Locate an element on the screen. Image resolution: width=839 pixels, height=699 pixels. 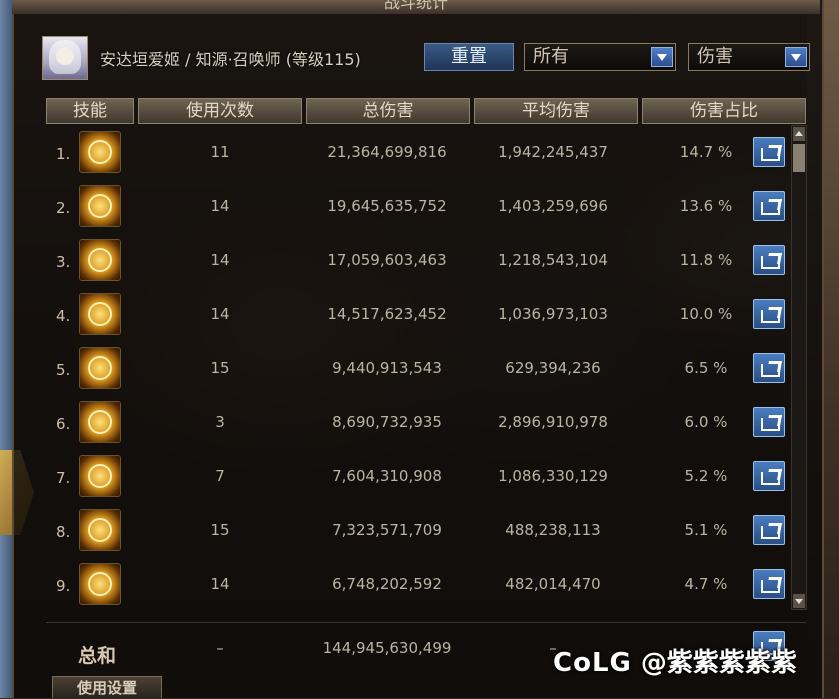
table-row: 7. 7 7,604,310,908 1,086,330,129 5.2 % is located at coordinates (426, 477).